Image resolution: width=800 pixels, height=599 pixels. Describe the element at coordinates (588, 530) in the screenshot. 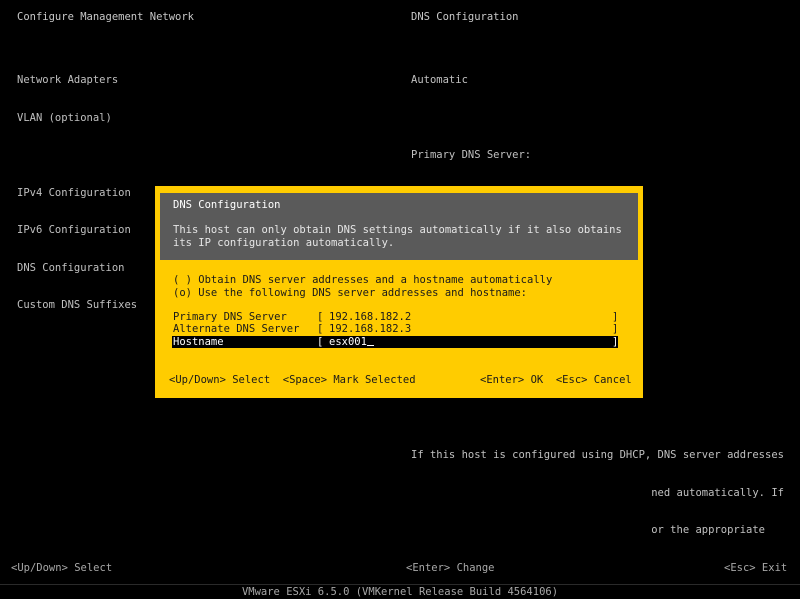

I see `help-text-line: or the appropriate` at that location.